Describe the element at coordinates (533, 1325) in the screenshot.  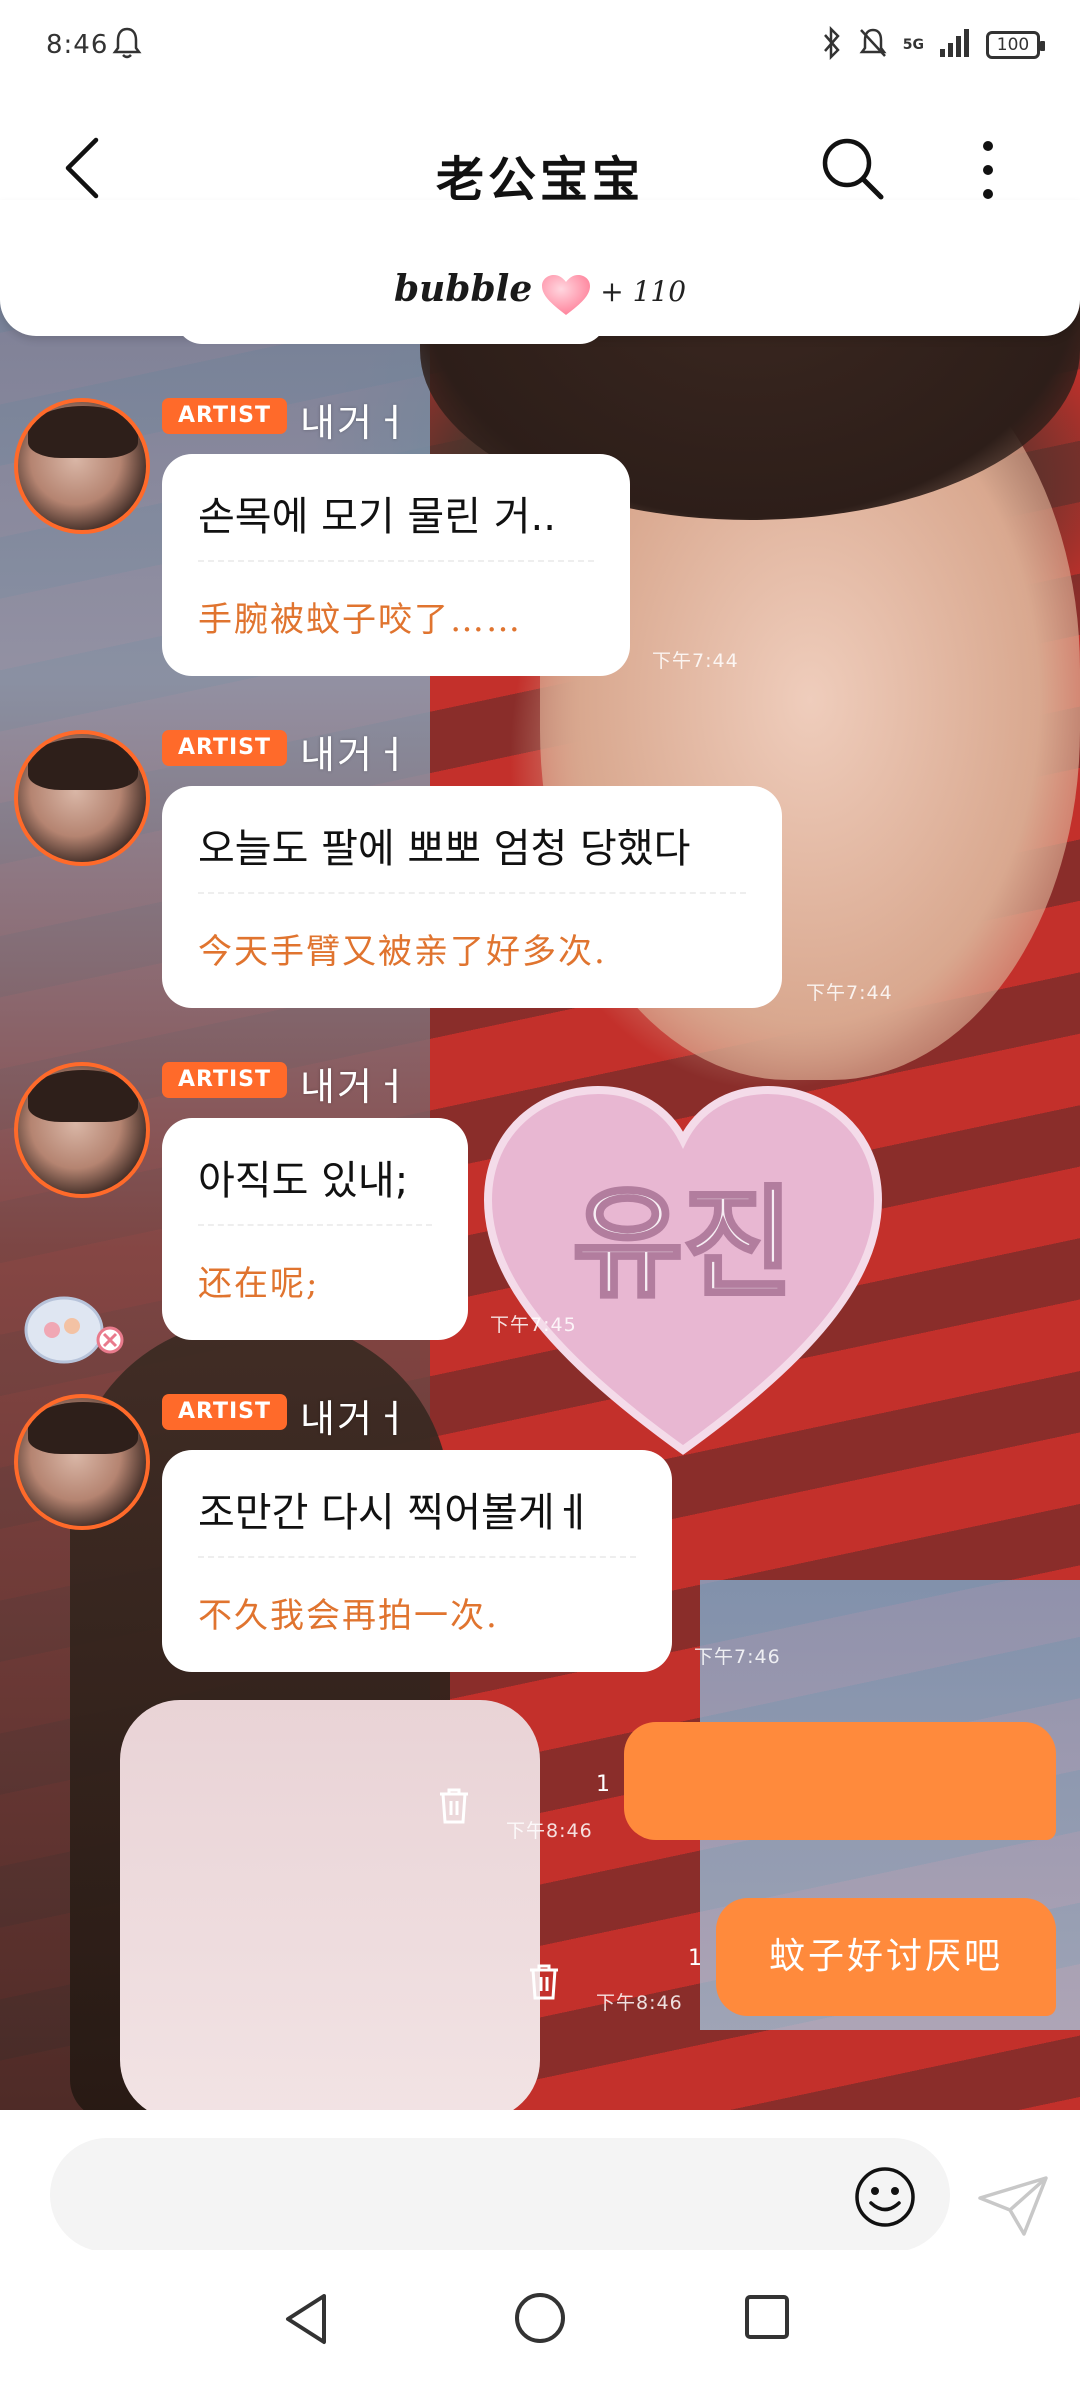
I see `message-time: 下午7:45` at that location.